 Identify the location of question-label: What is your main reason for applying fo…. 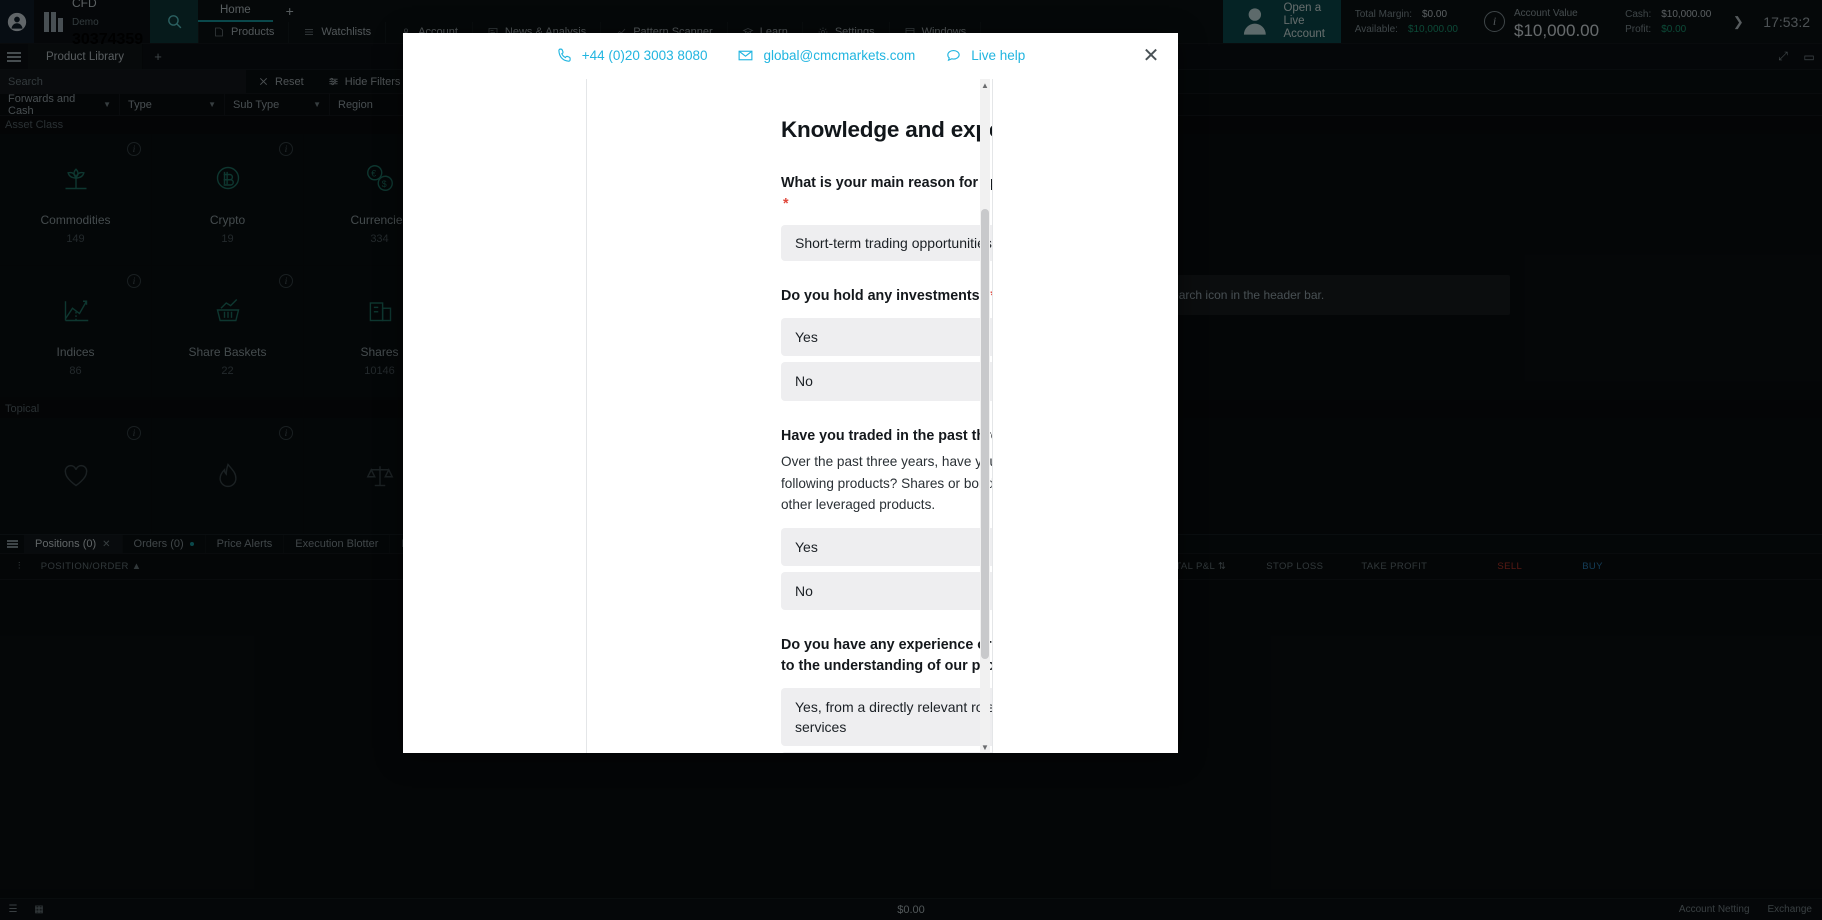
(886, 193).